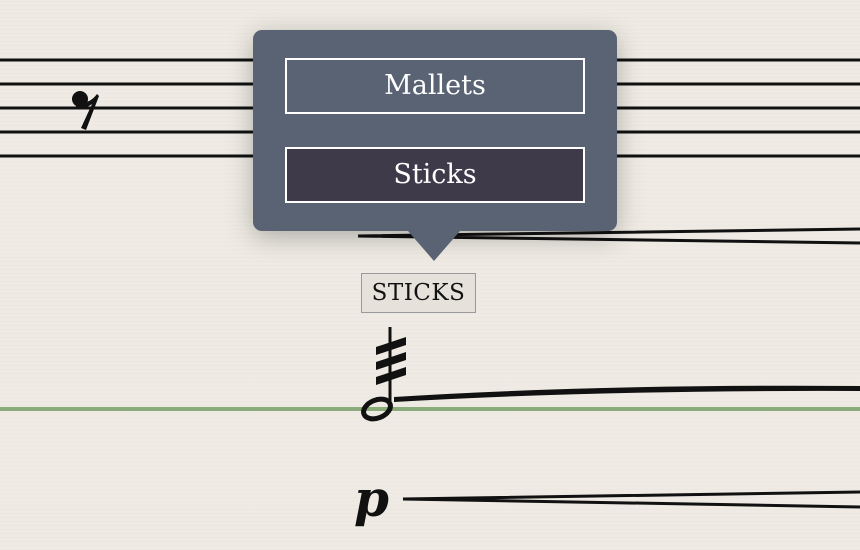  What do you see at coordinates (627, 393) in the screenshot?
I see `tie-note` at bounding box center [627, 393].